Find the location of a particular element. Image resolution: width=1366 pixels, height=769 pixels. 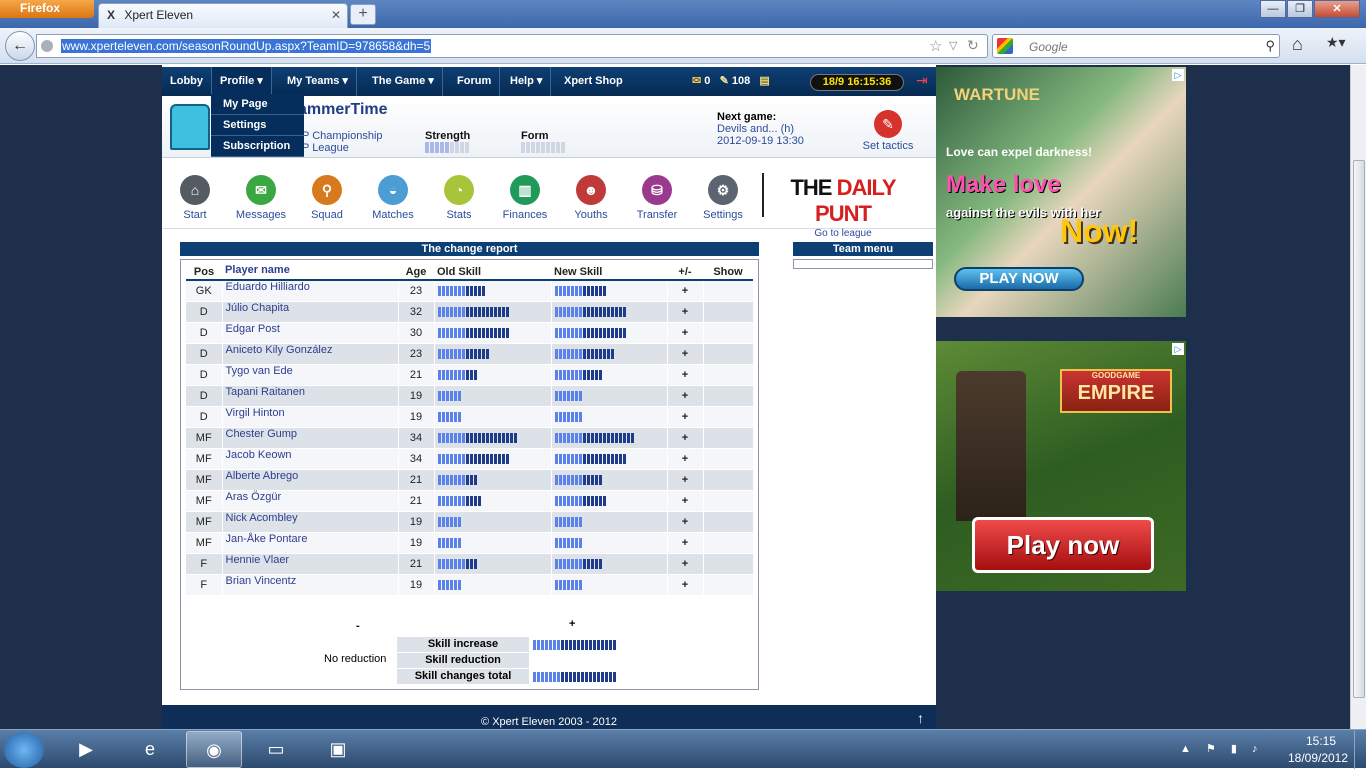

browser-tab: X Xpert Eleven ✕ is located at coordinates (223, 15).